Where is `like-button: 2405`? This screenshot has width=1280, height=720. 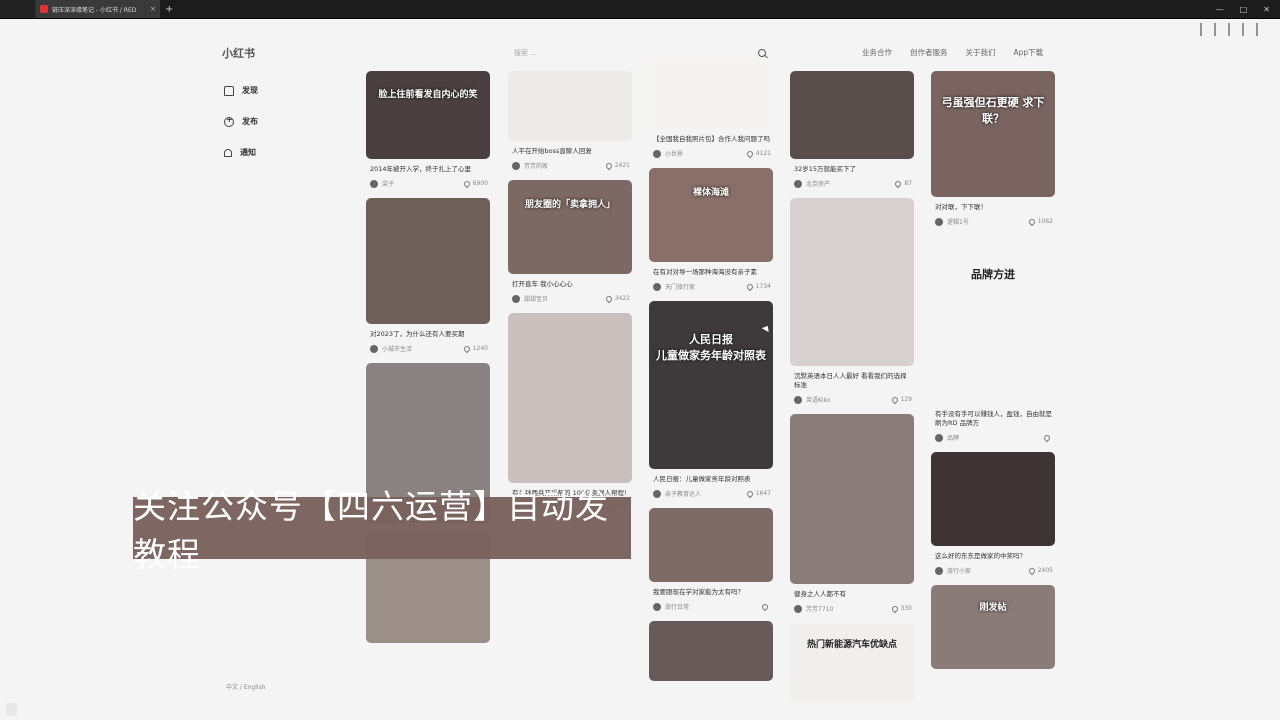 like-button: 2405 is located at coordinates (1040, 570).